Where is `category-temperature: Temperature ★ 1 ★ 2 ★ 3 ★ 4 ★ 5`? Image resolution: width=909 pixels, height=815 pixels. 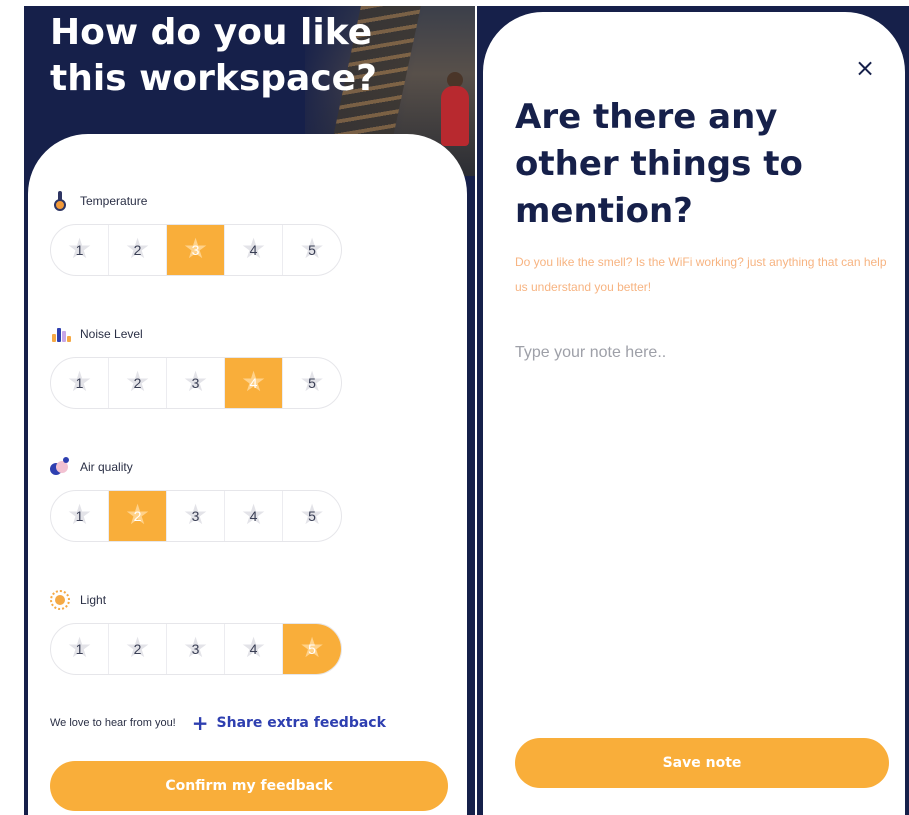
category-temperature: Temperature ★ 1 ★ 2 ★ 3 ★ 4 ★ 5 is located at coordinates (196, 233).